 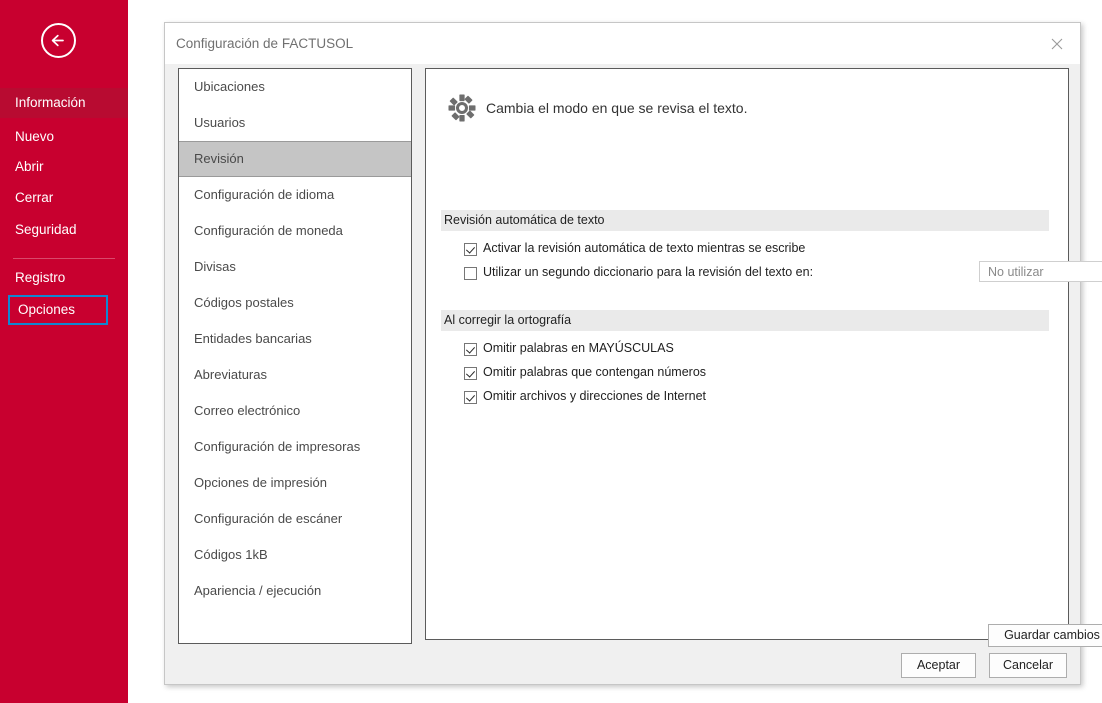 I want to click on list-item-label: Ubicaciones, so click(x=229, y=86).